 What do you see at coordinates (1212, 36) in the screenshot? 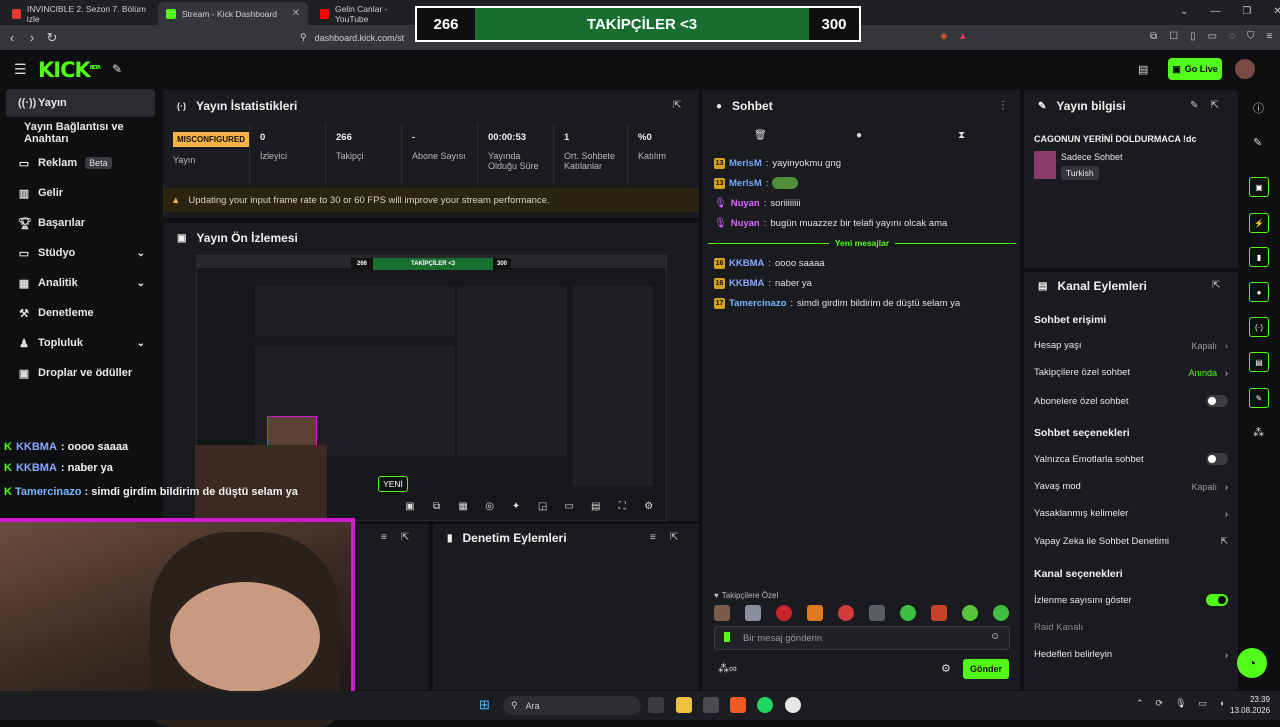
I see `wallet-icon: ▭` at bounding box center [1212, 36].